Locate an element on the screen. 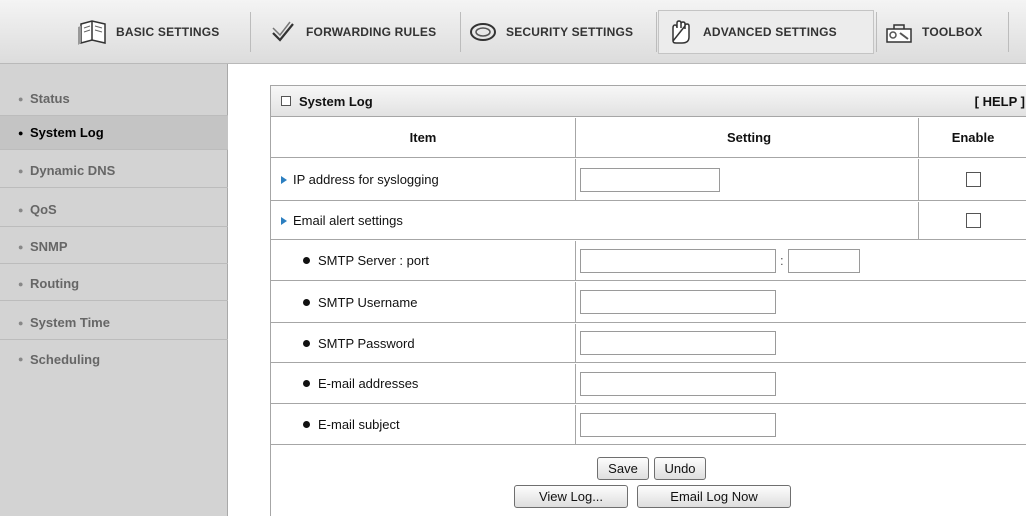 The width and height of the screenshot is (1026, 516). tab-security-settings: SECURITY SETTINGS is located at coordinates (550, 32).